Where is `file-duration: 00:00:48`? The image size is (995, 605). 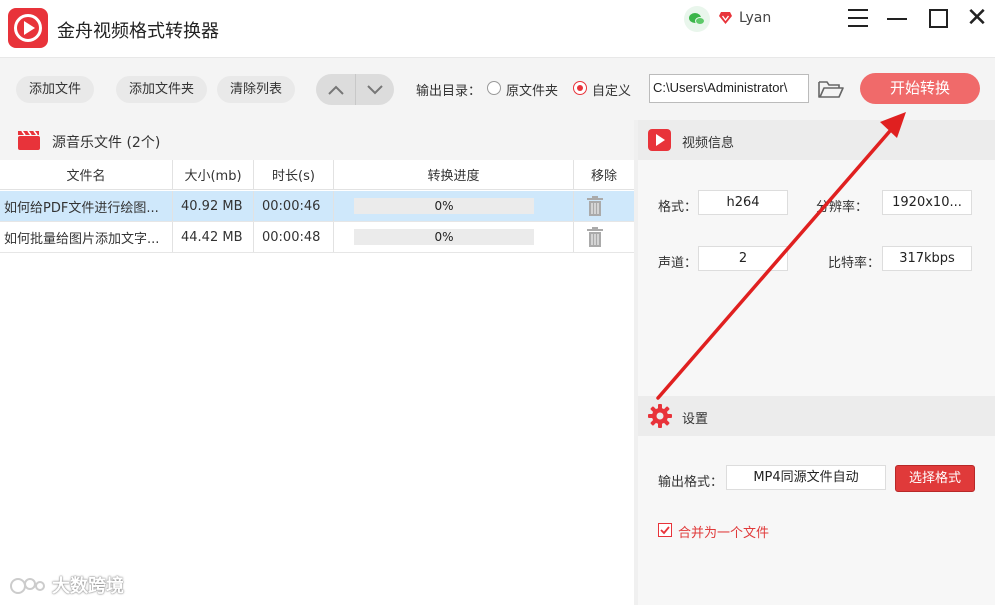
file-duration: 00:00:48 is located at coordinates (293, 237).